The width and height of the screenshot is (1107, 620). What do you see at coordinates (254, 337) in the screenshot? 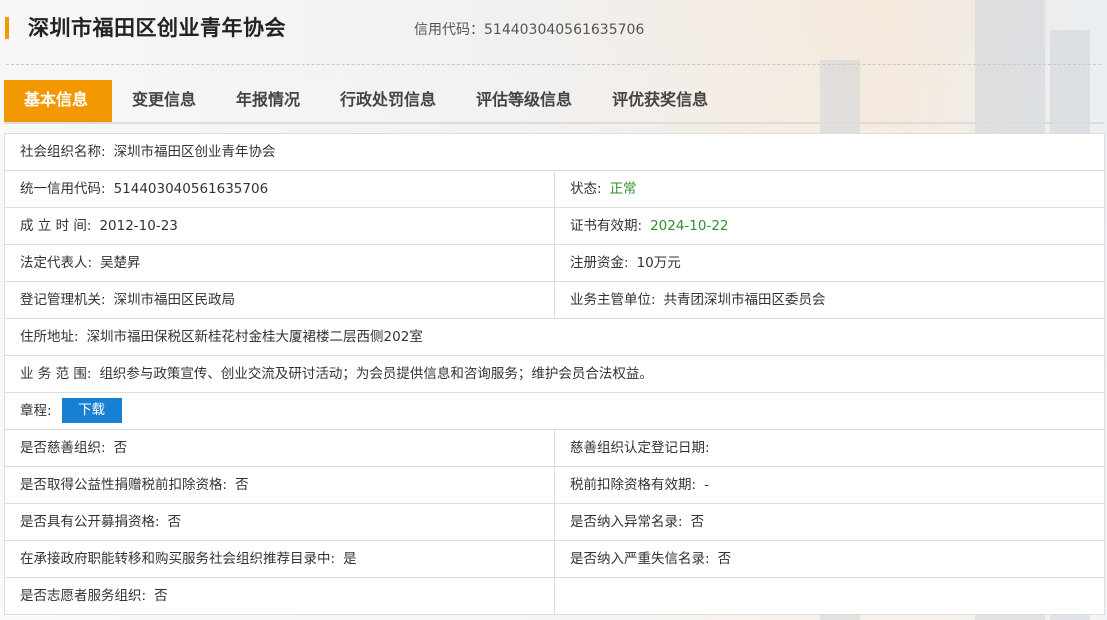
I see `address-value: 深圳市福田保税区新桂花村金桂大厦裙楼二层西侧202室` at bounding box center [254, 337].